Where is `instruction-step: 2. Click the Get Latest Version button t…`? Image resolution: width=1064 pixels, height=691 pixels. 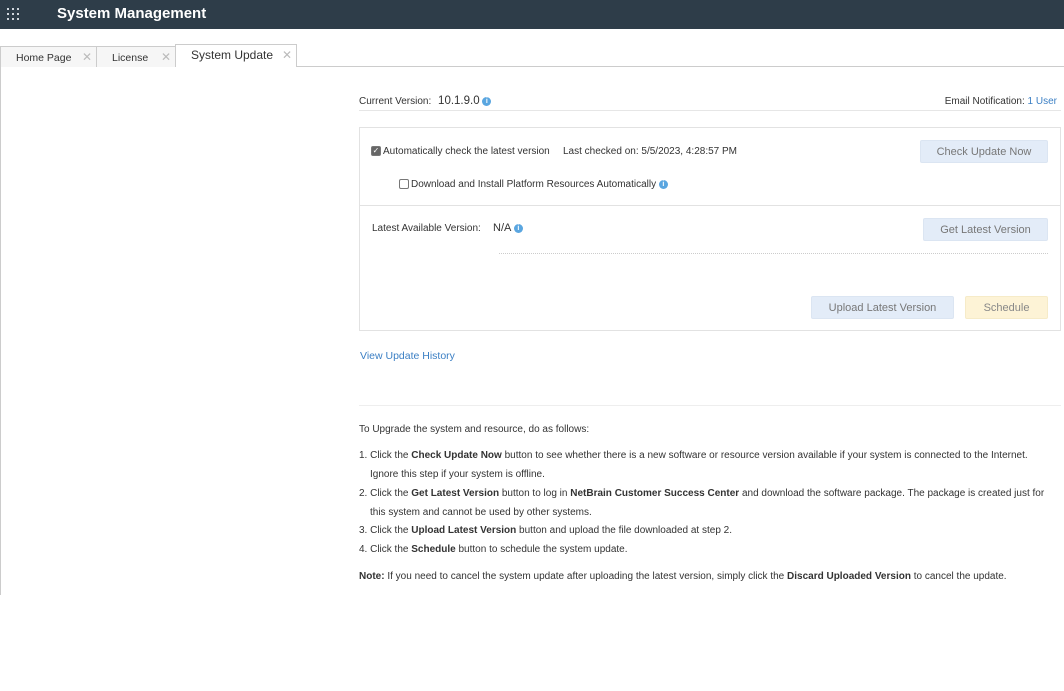 instruction-step: 2. Click the Get Latest Version button t… is located at coordinates (704, 503).